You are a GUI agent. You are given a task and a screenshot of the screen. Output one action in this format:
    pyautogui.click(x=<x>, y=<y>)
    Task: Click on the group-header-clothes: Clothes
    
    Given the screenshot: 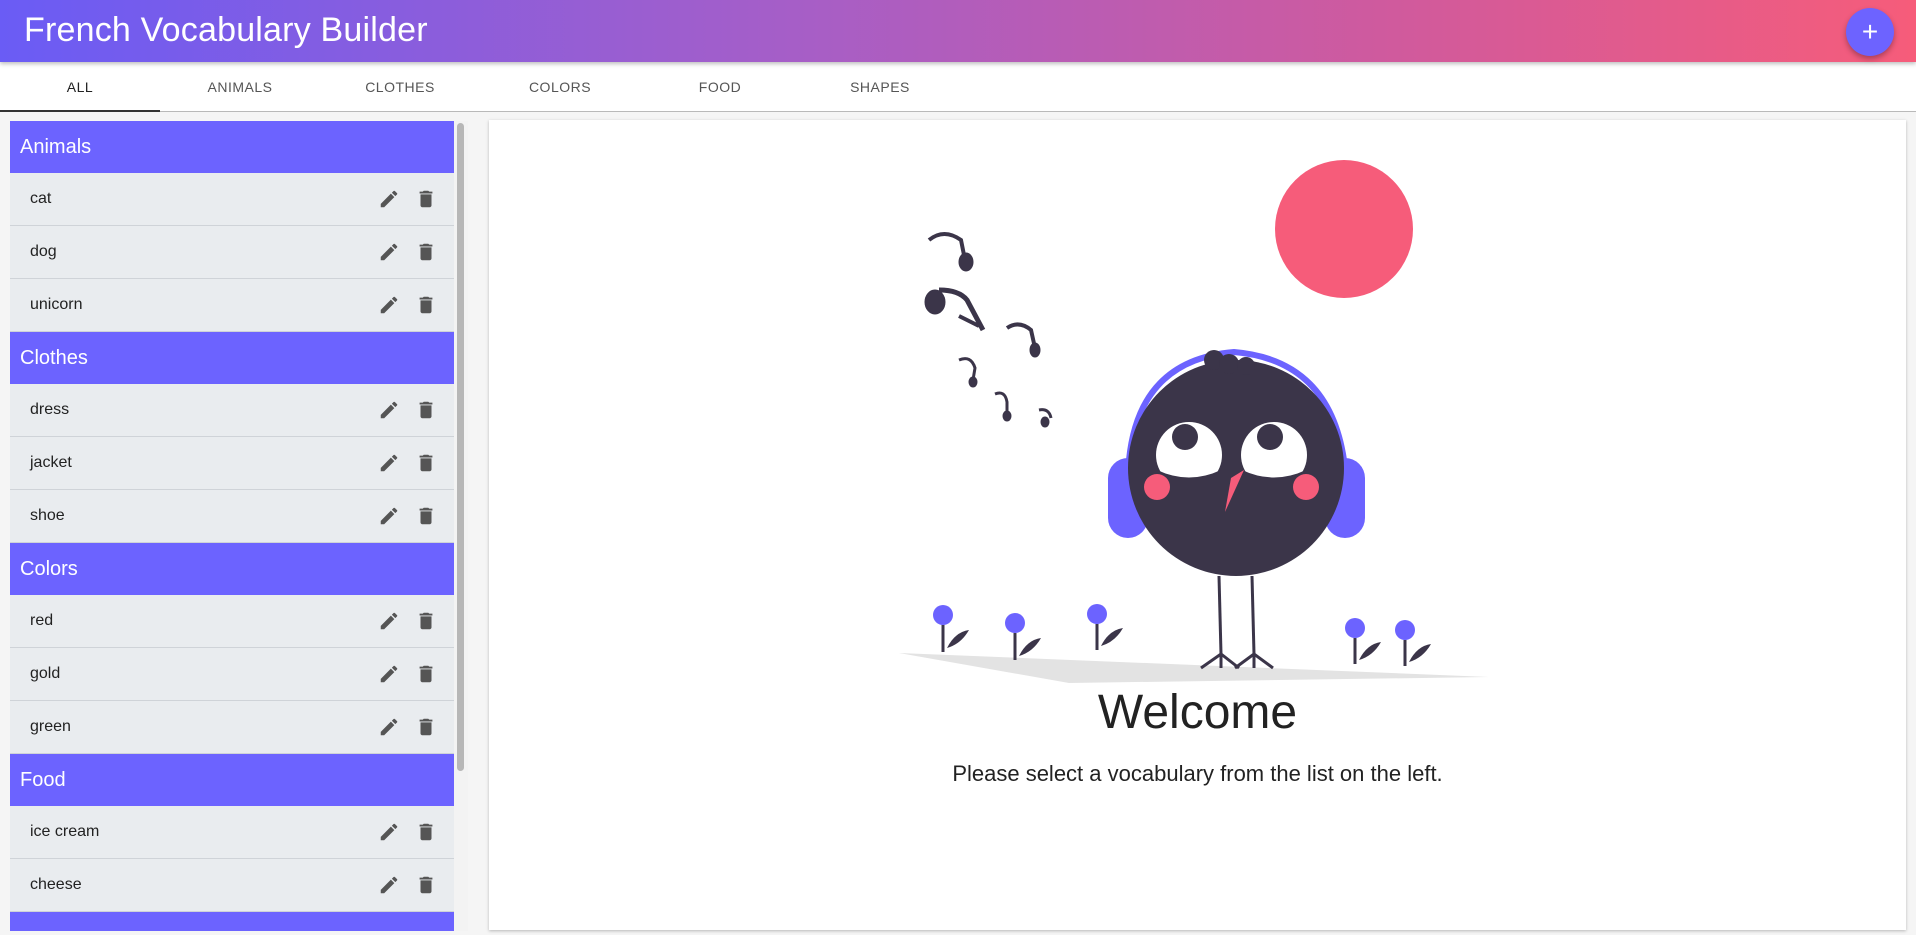 What is the action you would take?
    pyautogui.click(x=232, y=358)
    